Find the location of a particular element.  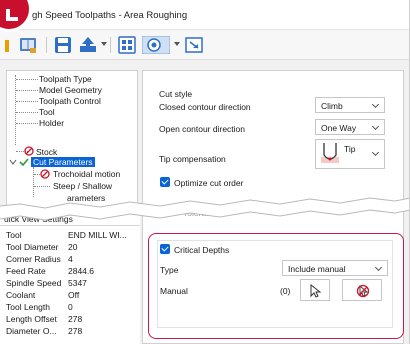

quick-view-row: Diameter O... 278 is located at coordinates (44, 331).